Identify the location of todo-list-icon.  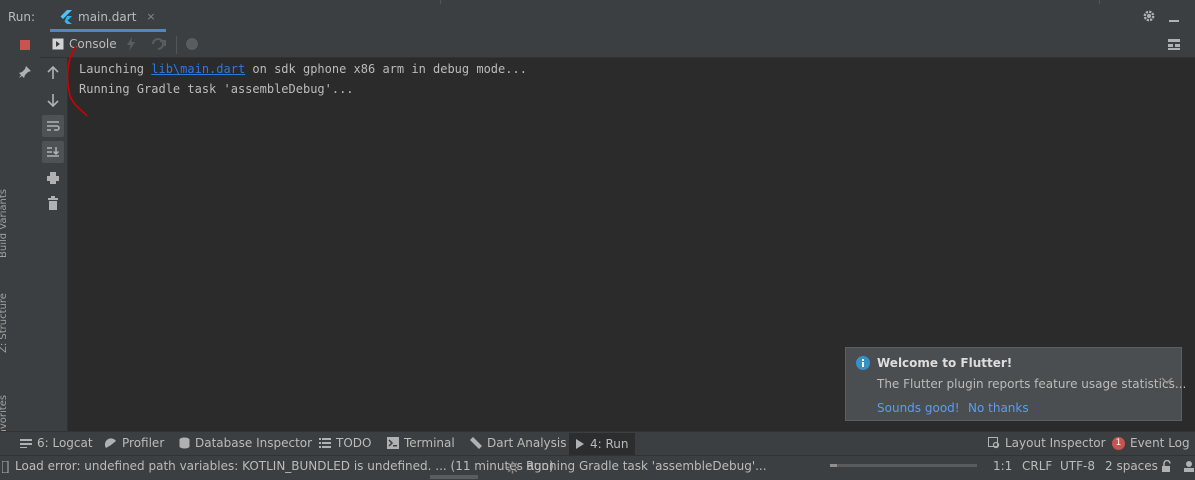
(325, 443).